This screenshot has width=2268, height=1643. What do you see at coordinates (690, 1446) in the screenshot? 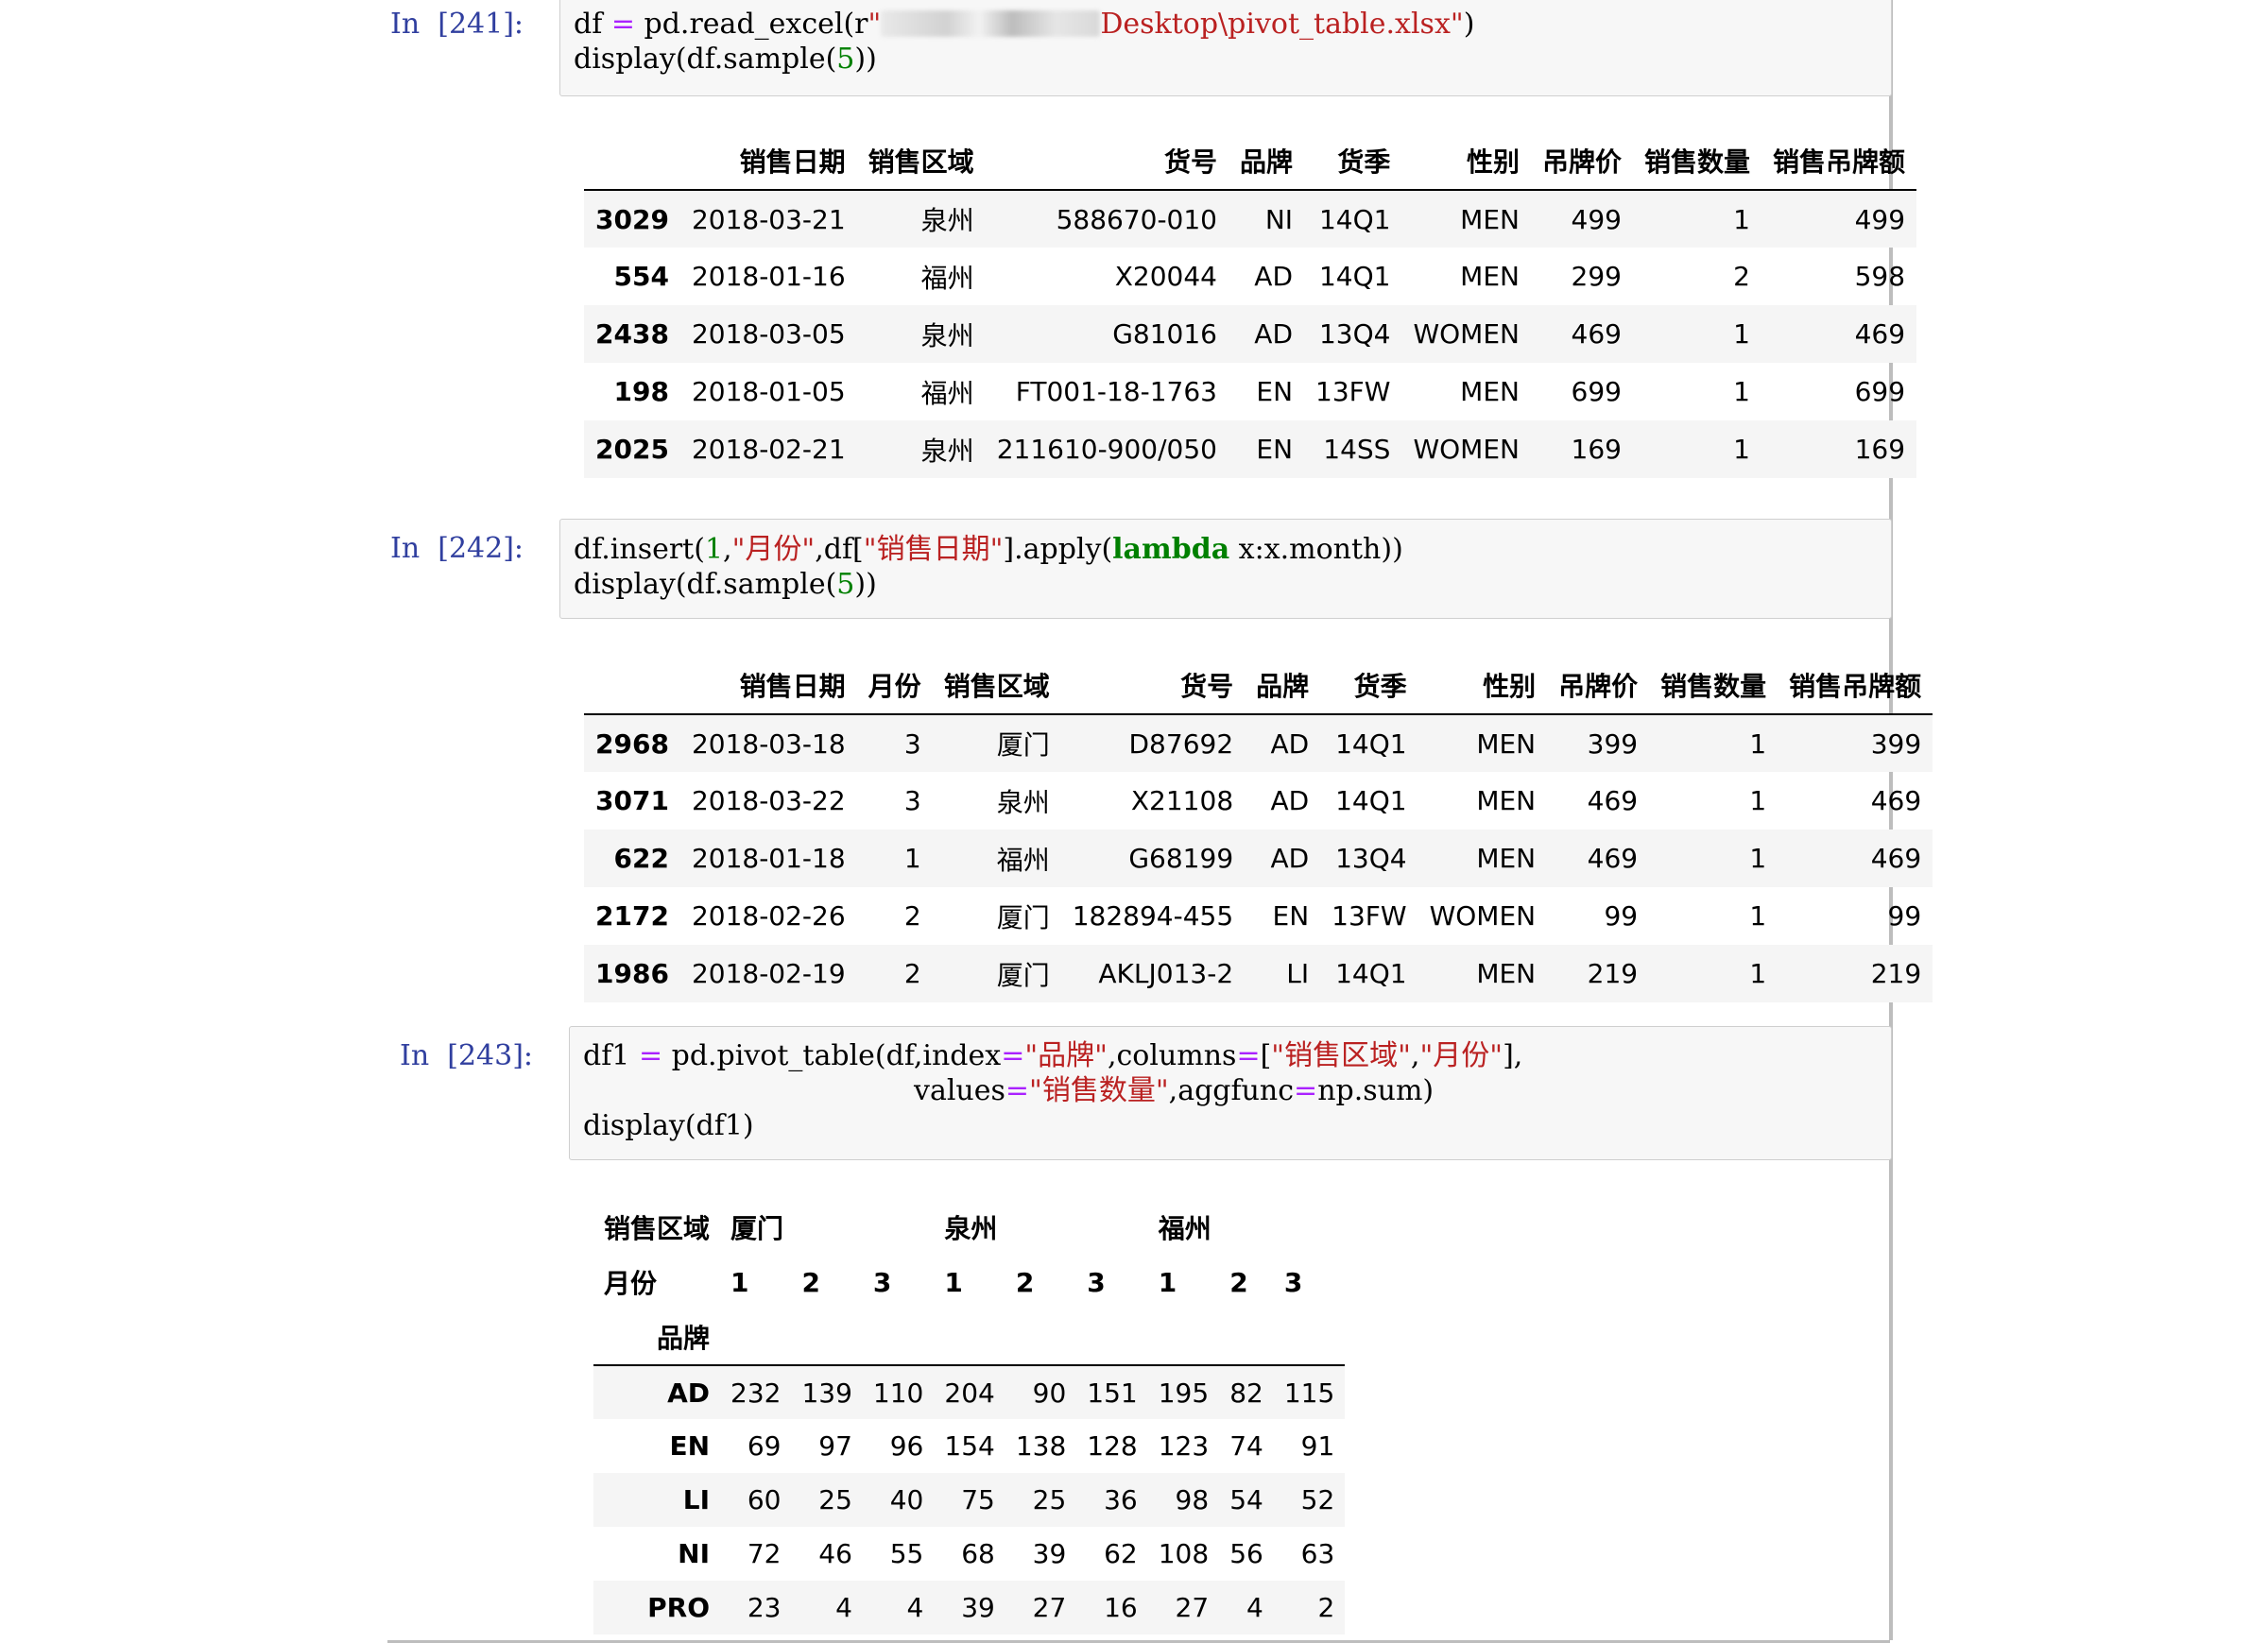
I see `pivot-brand-index: EN` at bounding box center [690, 1446].